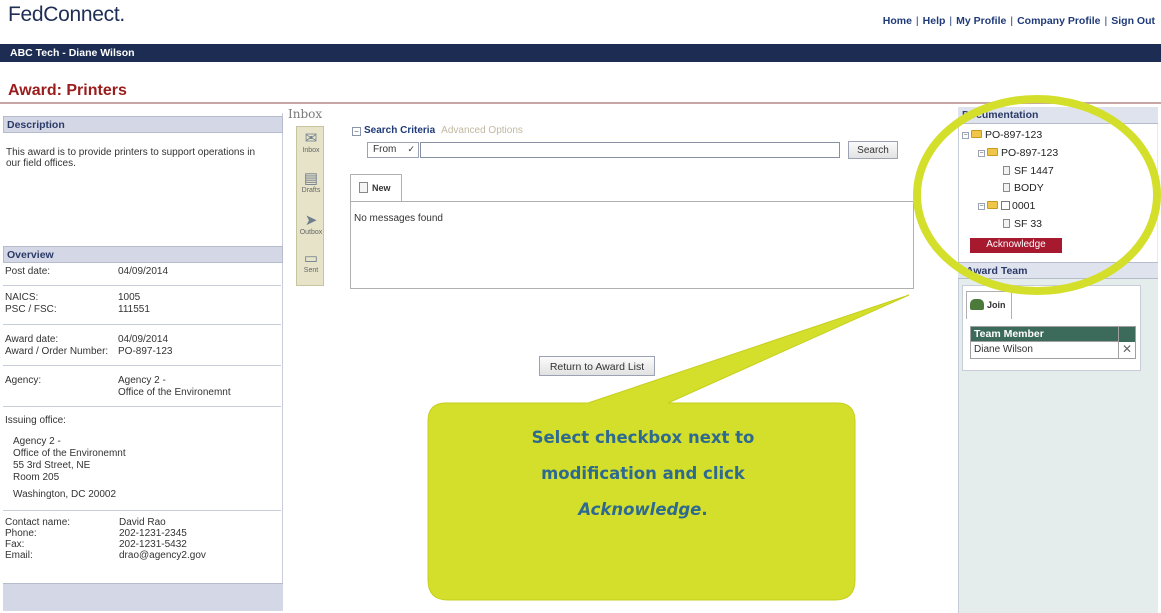  Describe the element at coordinates (643, 437) in the screenshot. I see `callout-line-1: Select checkbox next to` at that location.